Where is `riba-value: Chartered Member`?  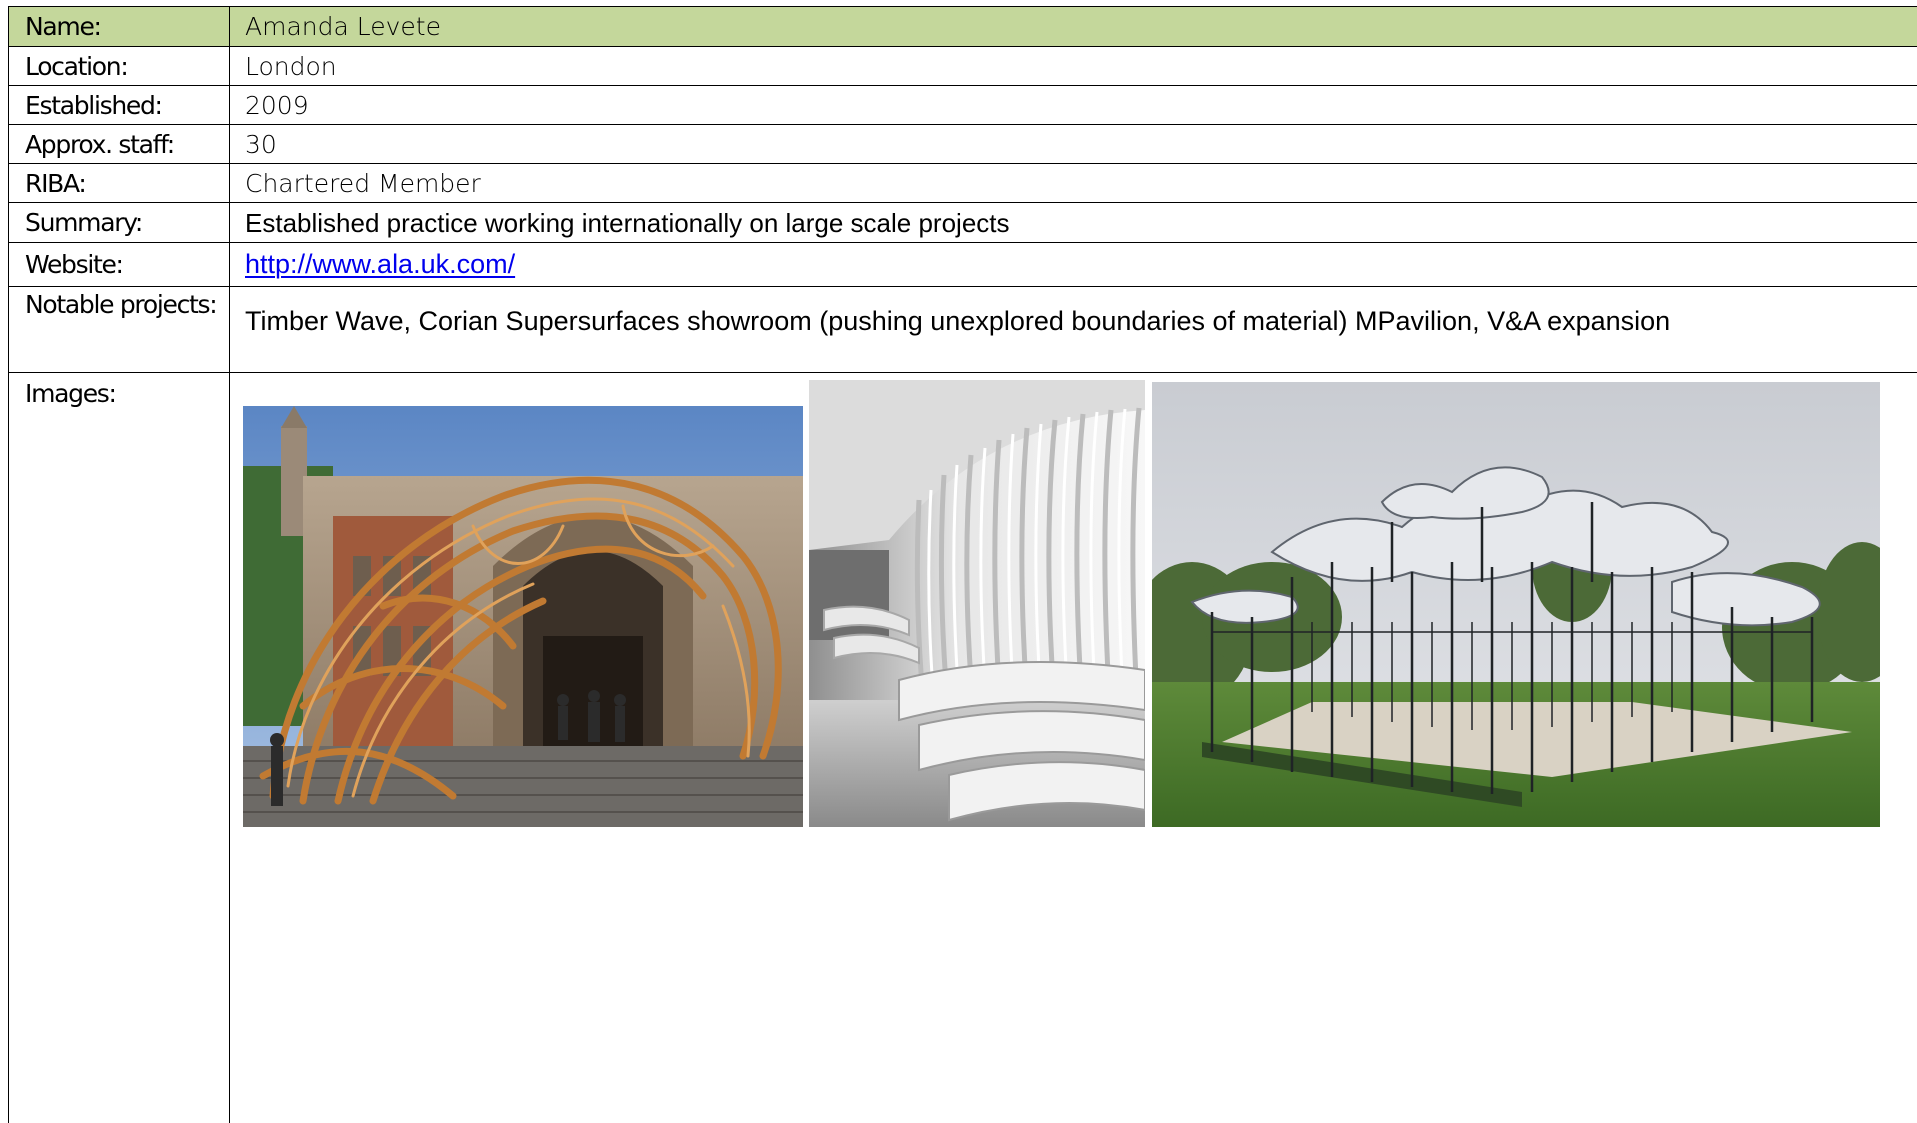 riba-value: Chartered Member is located at coordinates (1073, 183).